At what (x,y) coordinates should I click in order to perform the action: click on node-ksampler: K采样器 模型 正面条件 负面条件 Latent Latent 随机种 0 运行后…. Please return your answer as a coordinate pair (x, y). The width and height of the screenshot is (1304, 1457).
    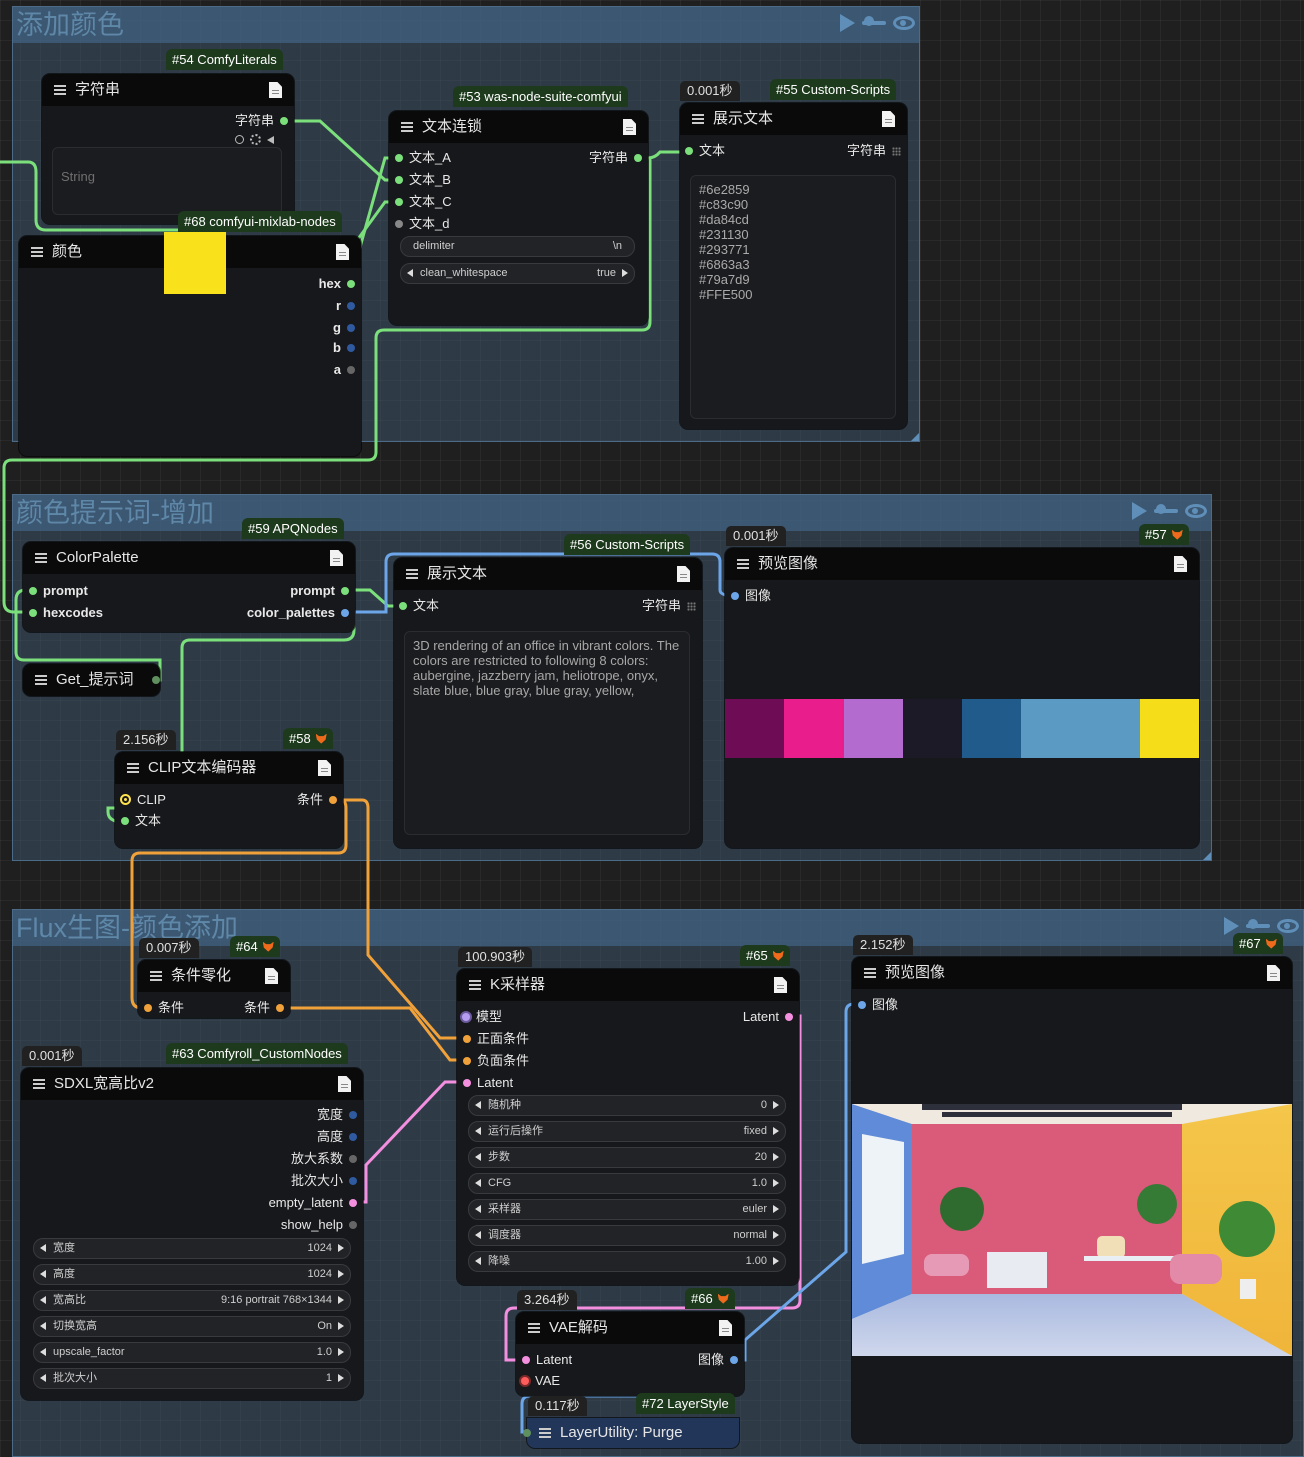
    Looking at the image, I should click on (628, 1127).